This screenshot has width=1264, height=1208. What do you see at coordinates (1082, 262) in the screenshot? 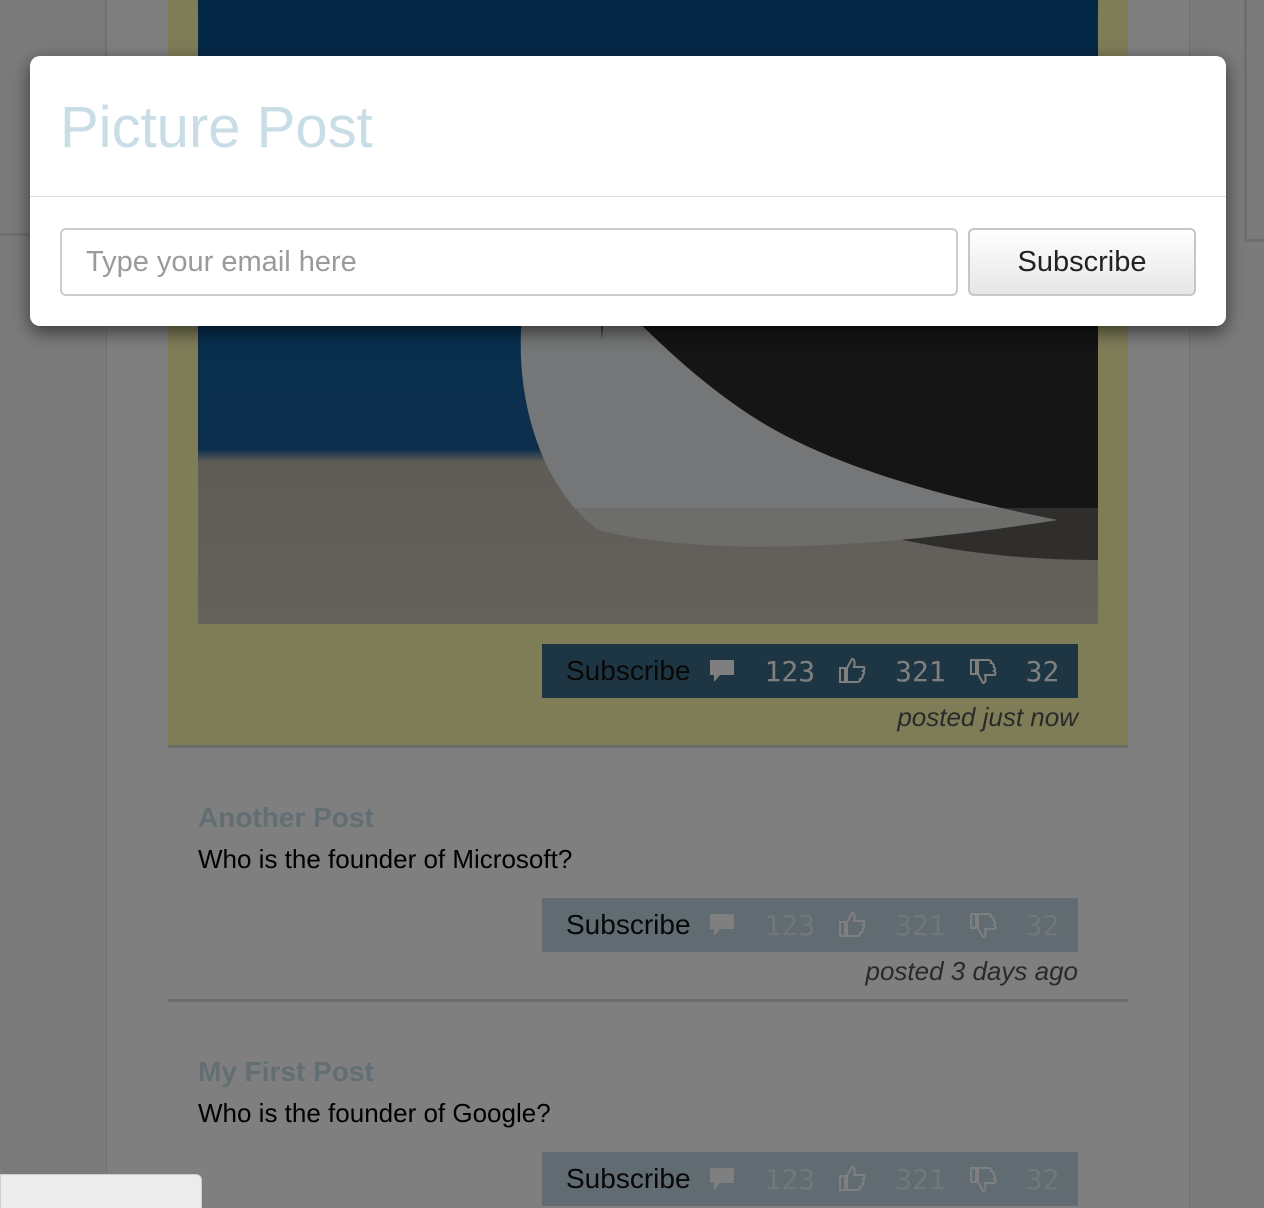
I see `subscribe-button: Subscribe` at bounding box center [1082, 262].